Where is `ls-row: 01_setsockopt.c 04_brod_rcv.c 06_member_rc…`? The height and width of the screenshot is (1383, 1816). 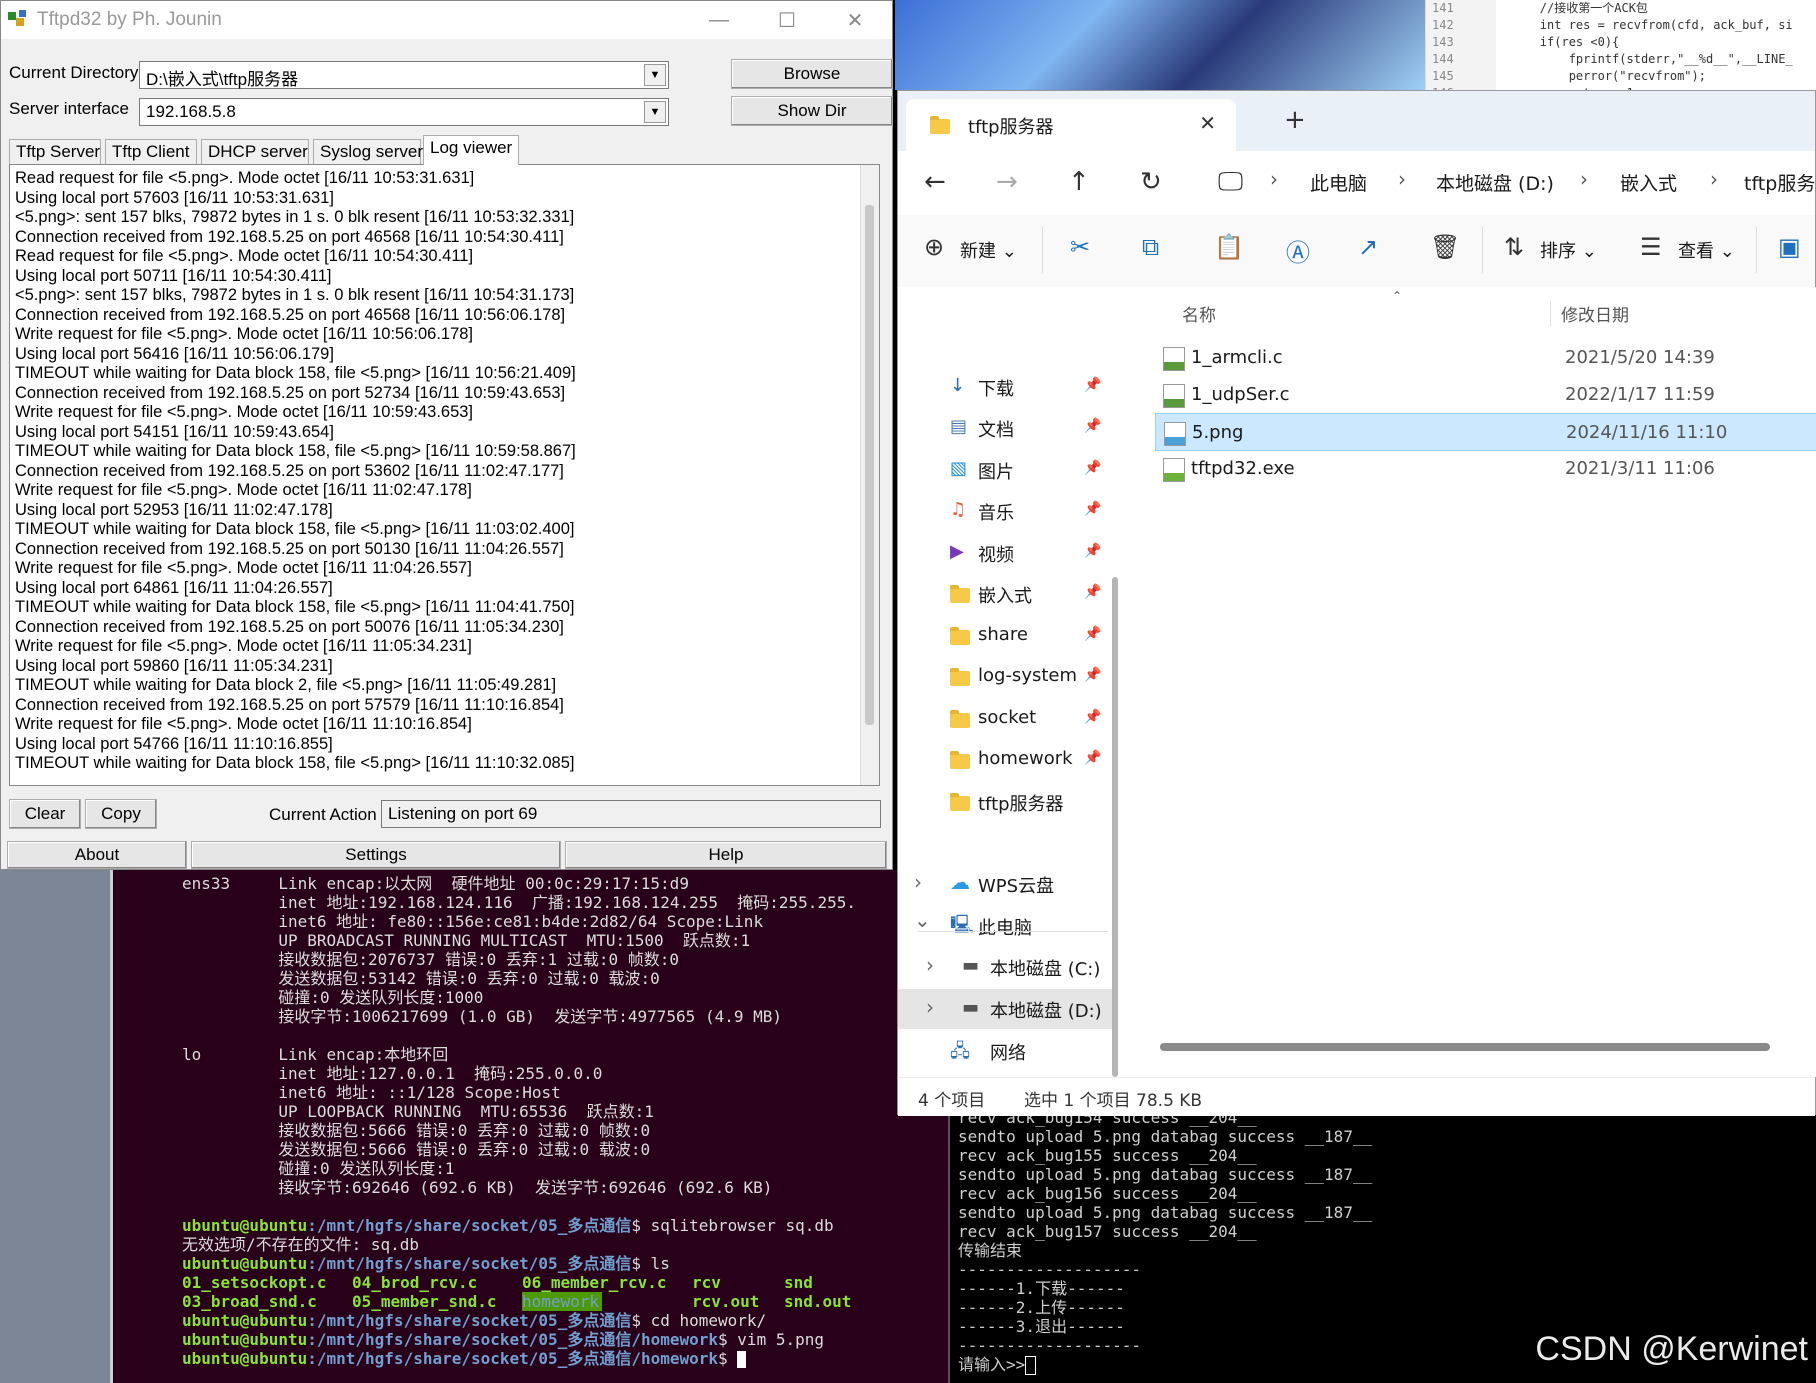
ls-row: 01_setsockopt.c 04_brod_rcv.c 06_member_rc… is located at coordinates (528, 1282).